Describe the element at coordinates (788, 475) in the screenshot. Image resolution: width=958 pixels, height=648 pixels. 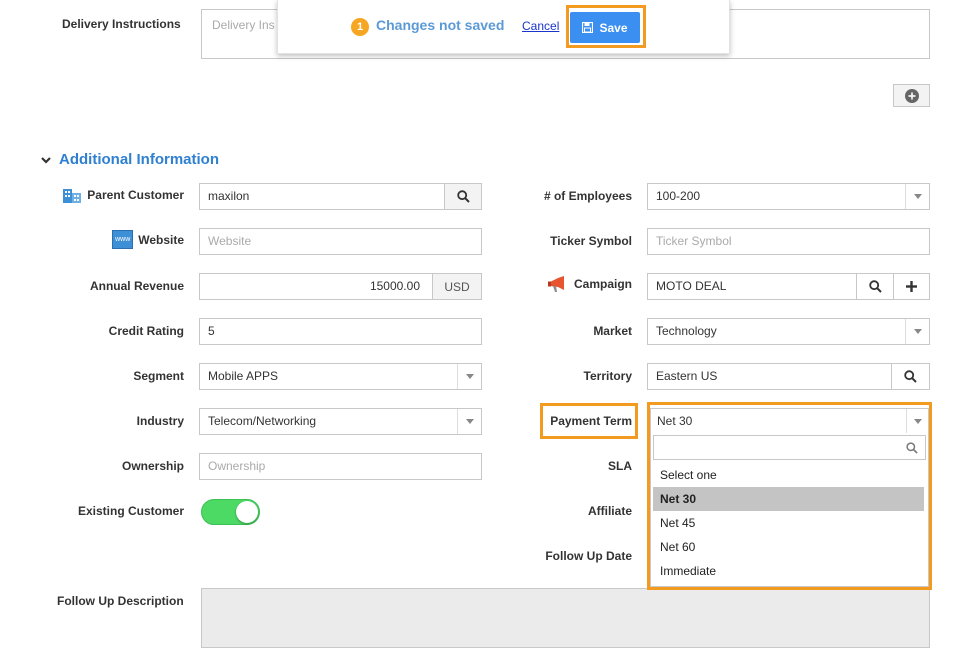
I see `payment-term-option: Select one` at that location.